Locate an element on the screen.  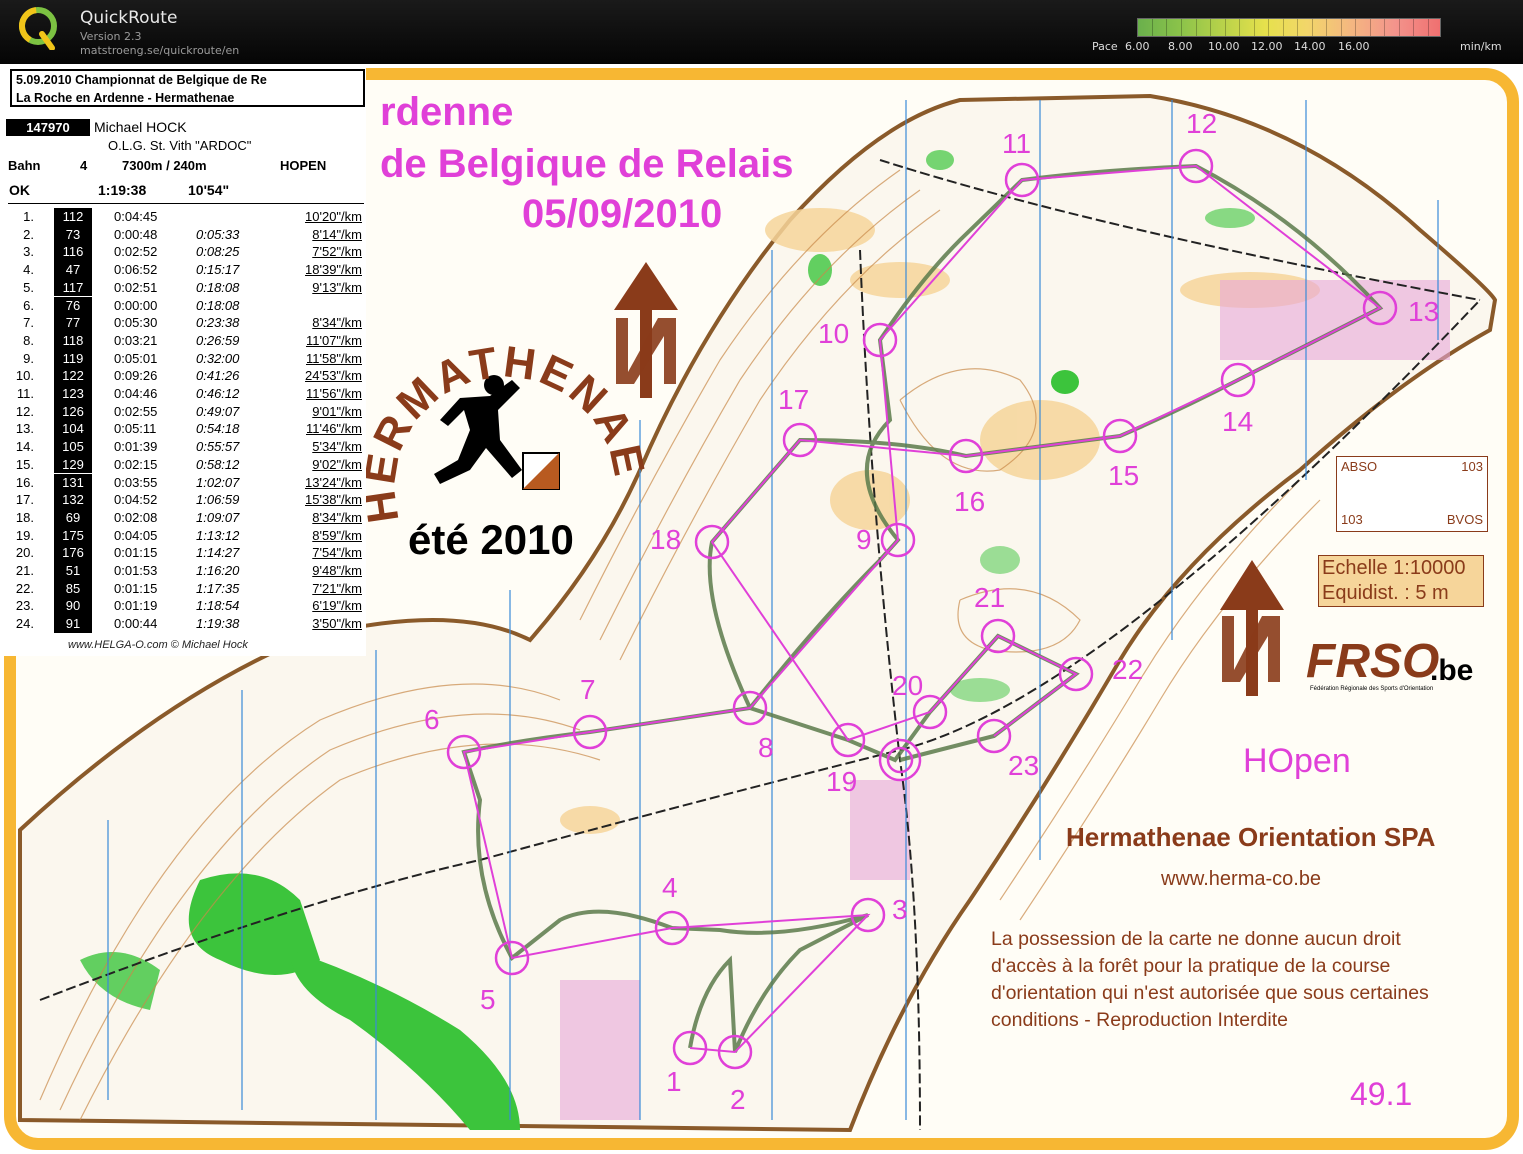
split-cumulative-time: 0:05:33 is located at coordinates (218, 234).